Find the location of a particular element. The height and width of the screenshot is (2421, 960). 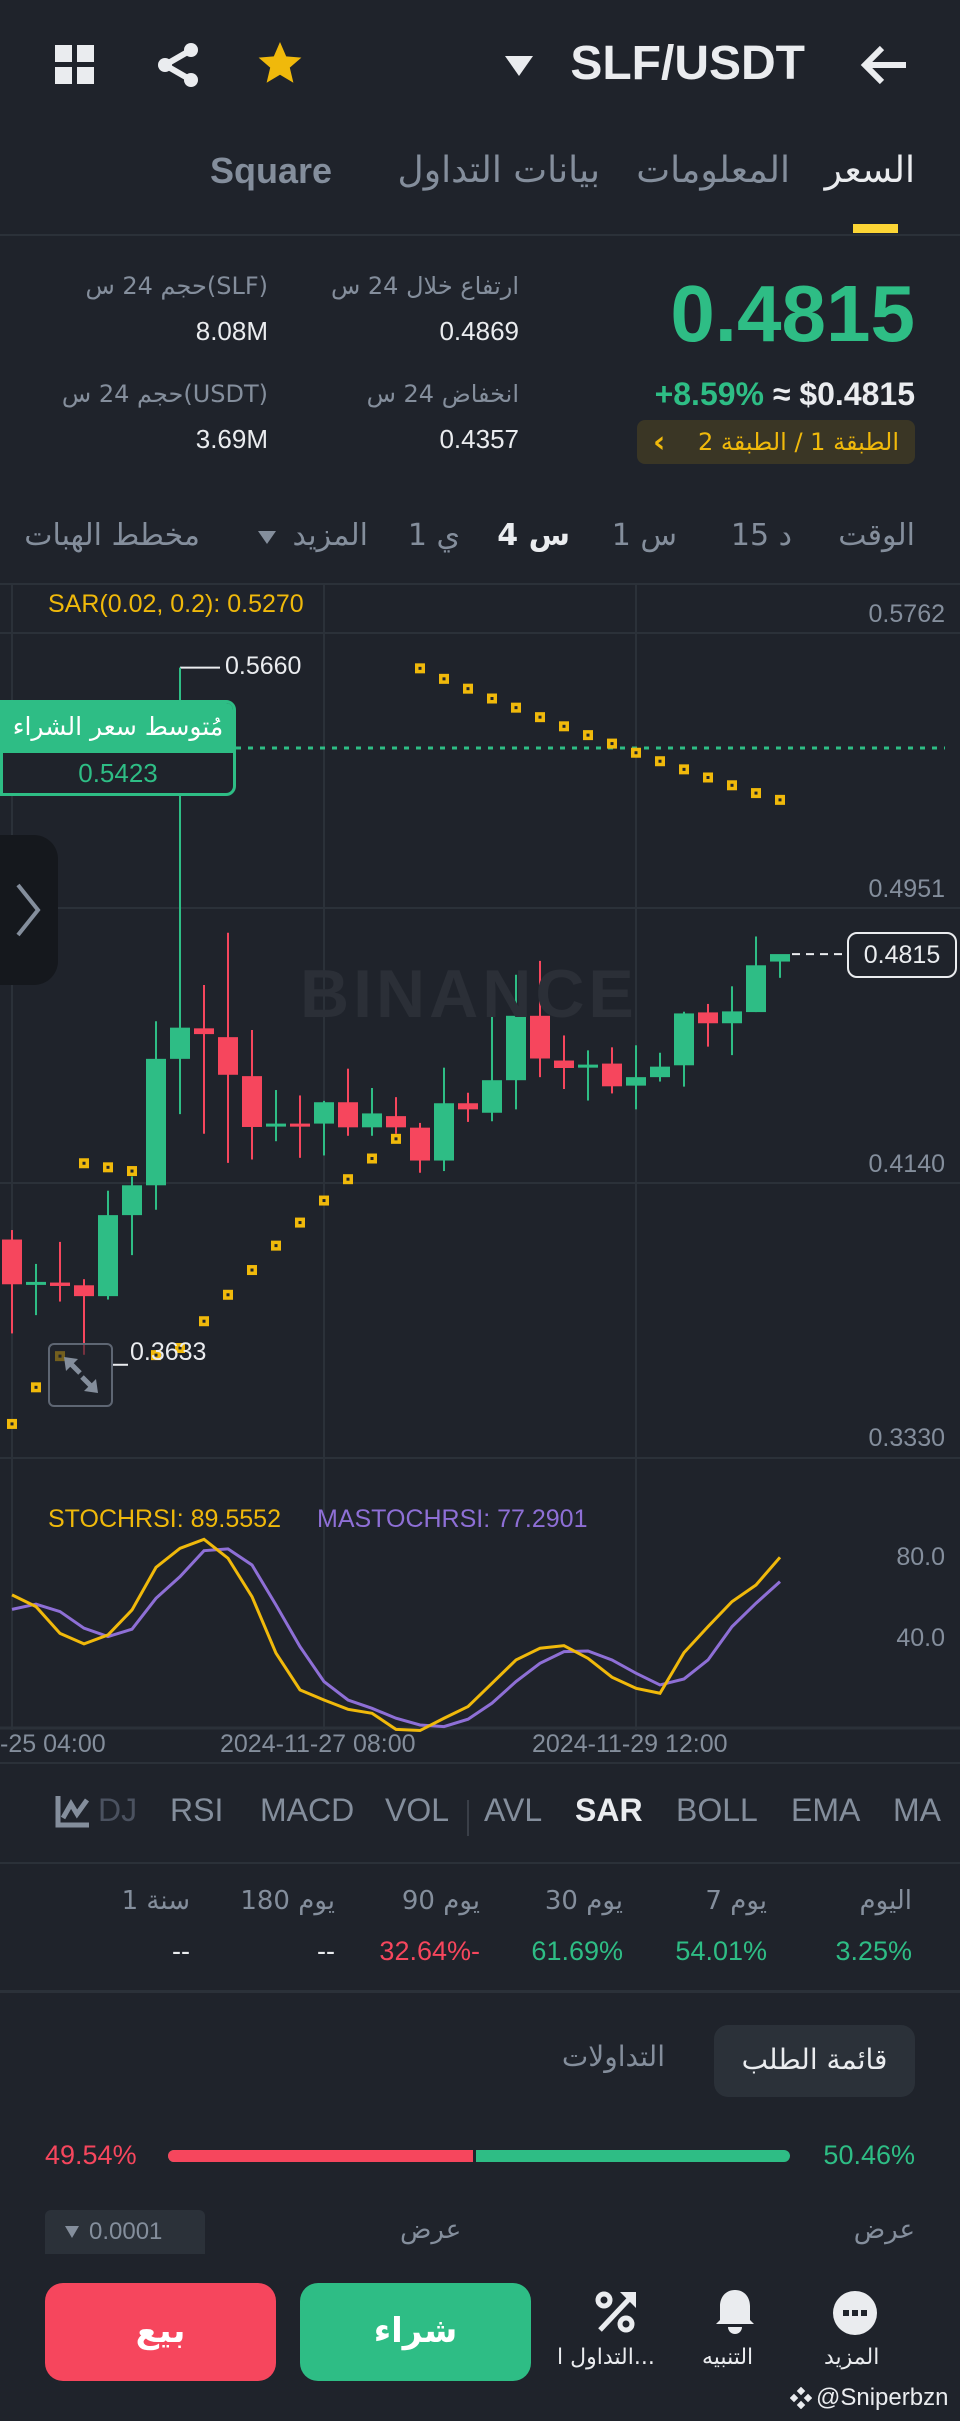

back-arrow-icon is located at coordinates (884, 67).